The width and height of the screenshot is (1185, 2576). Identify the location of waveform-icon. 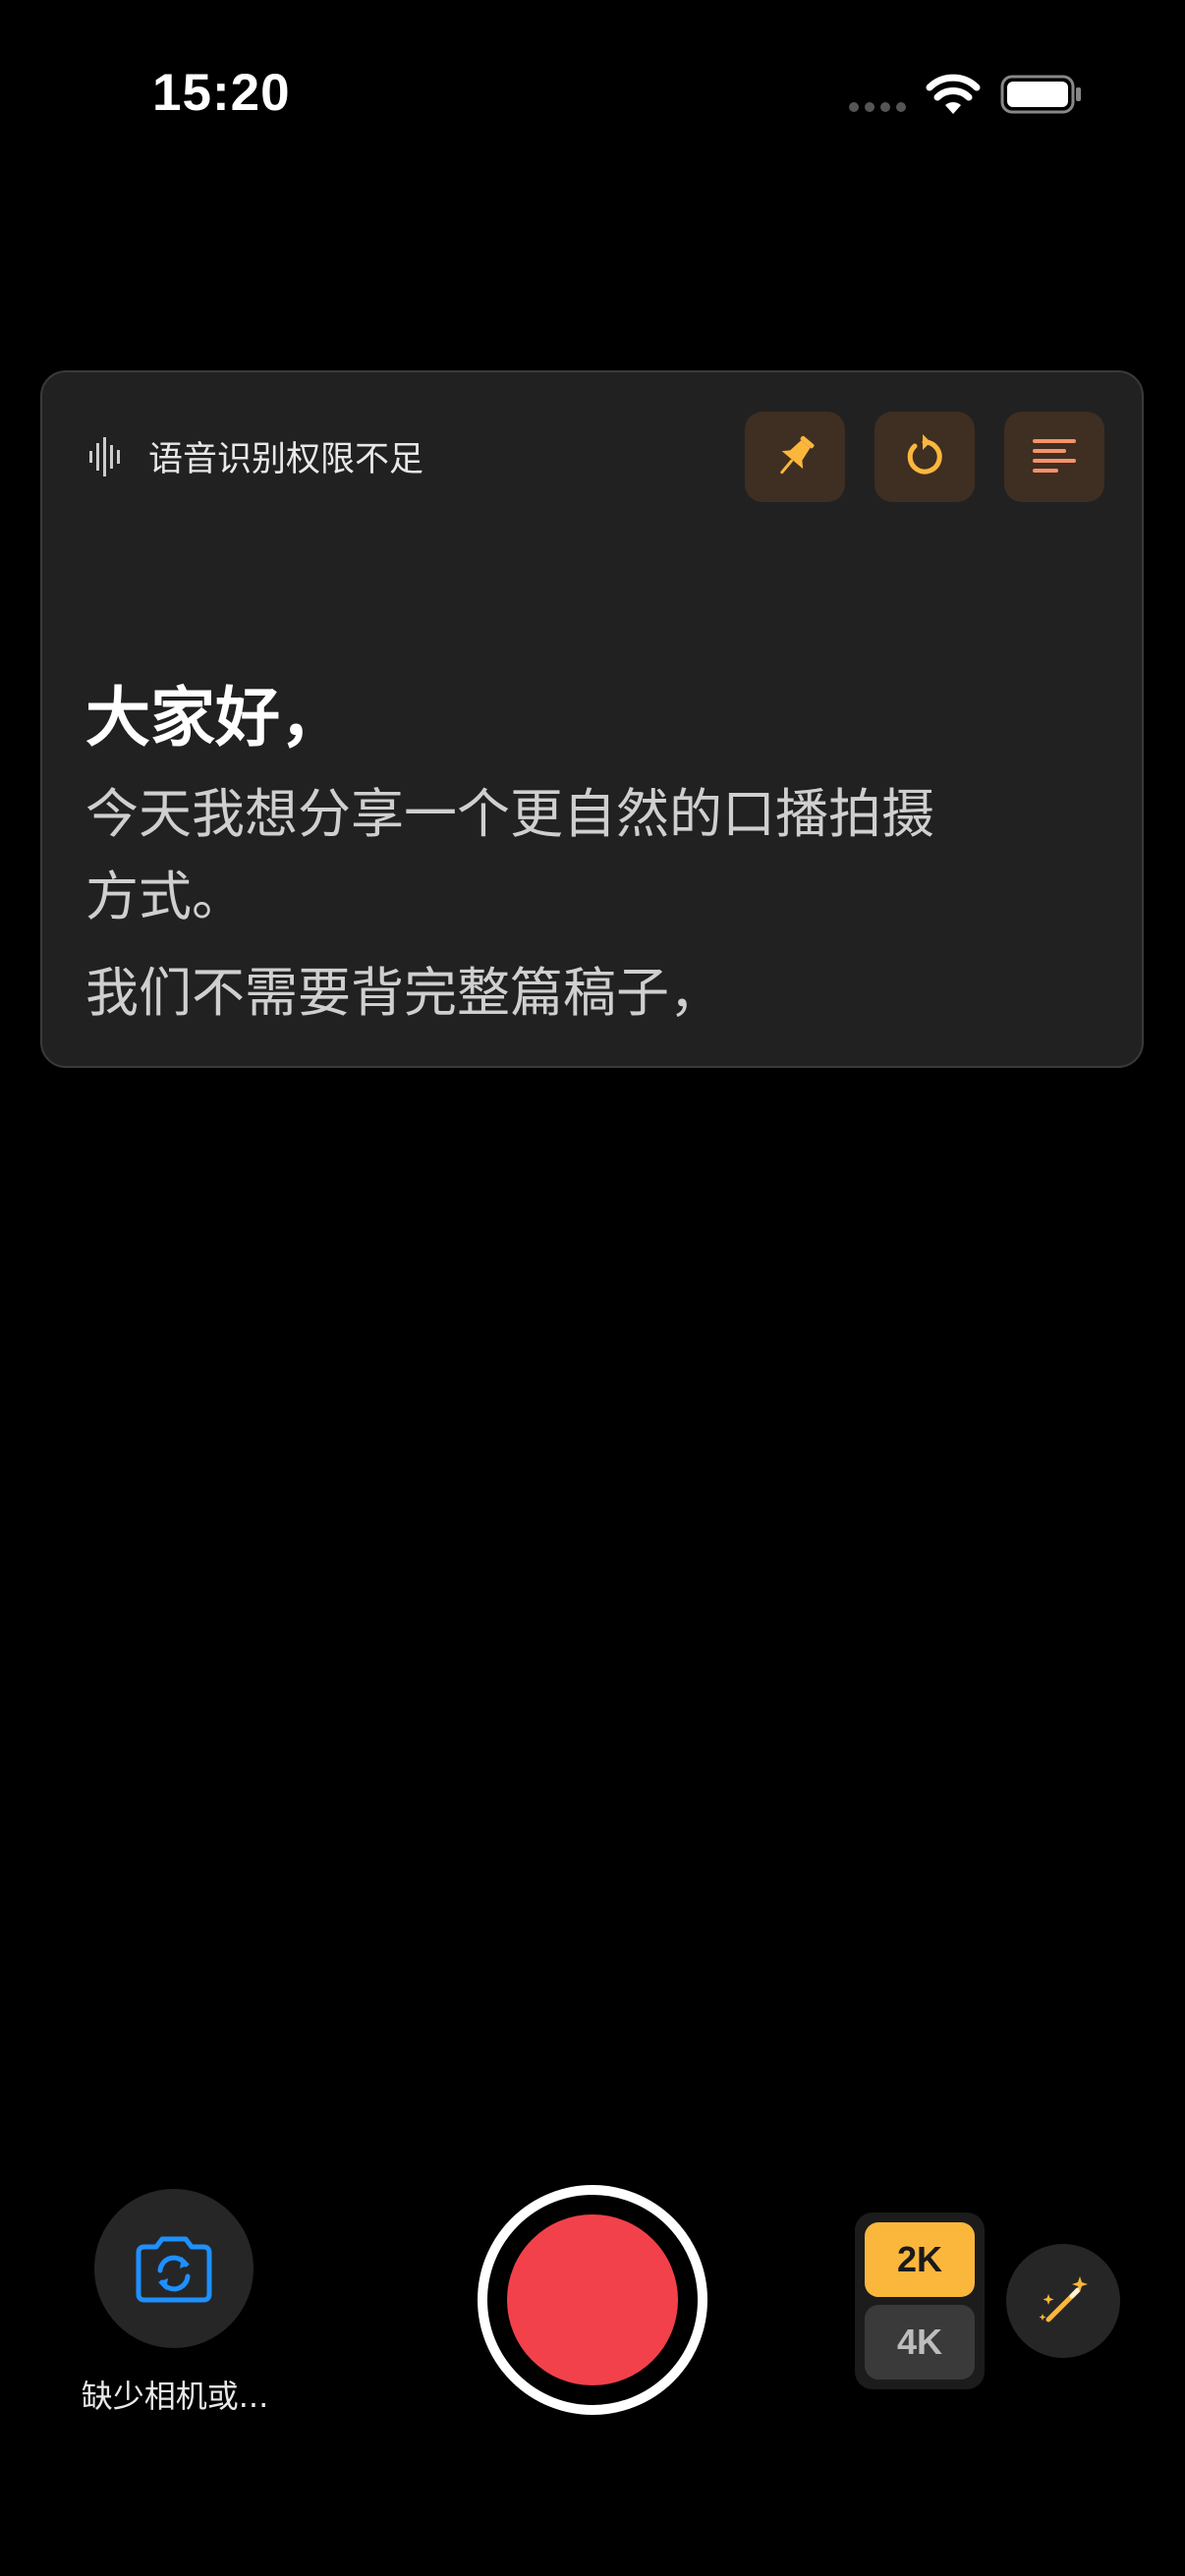
(105, 456).